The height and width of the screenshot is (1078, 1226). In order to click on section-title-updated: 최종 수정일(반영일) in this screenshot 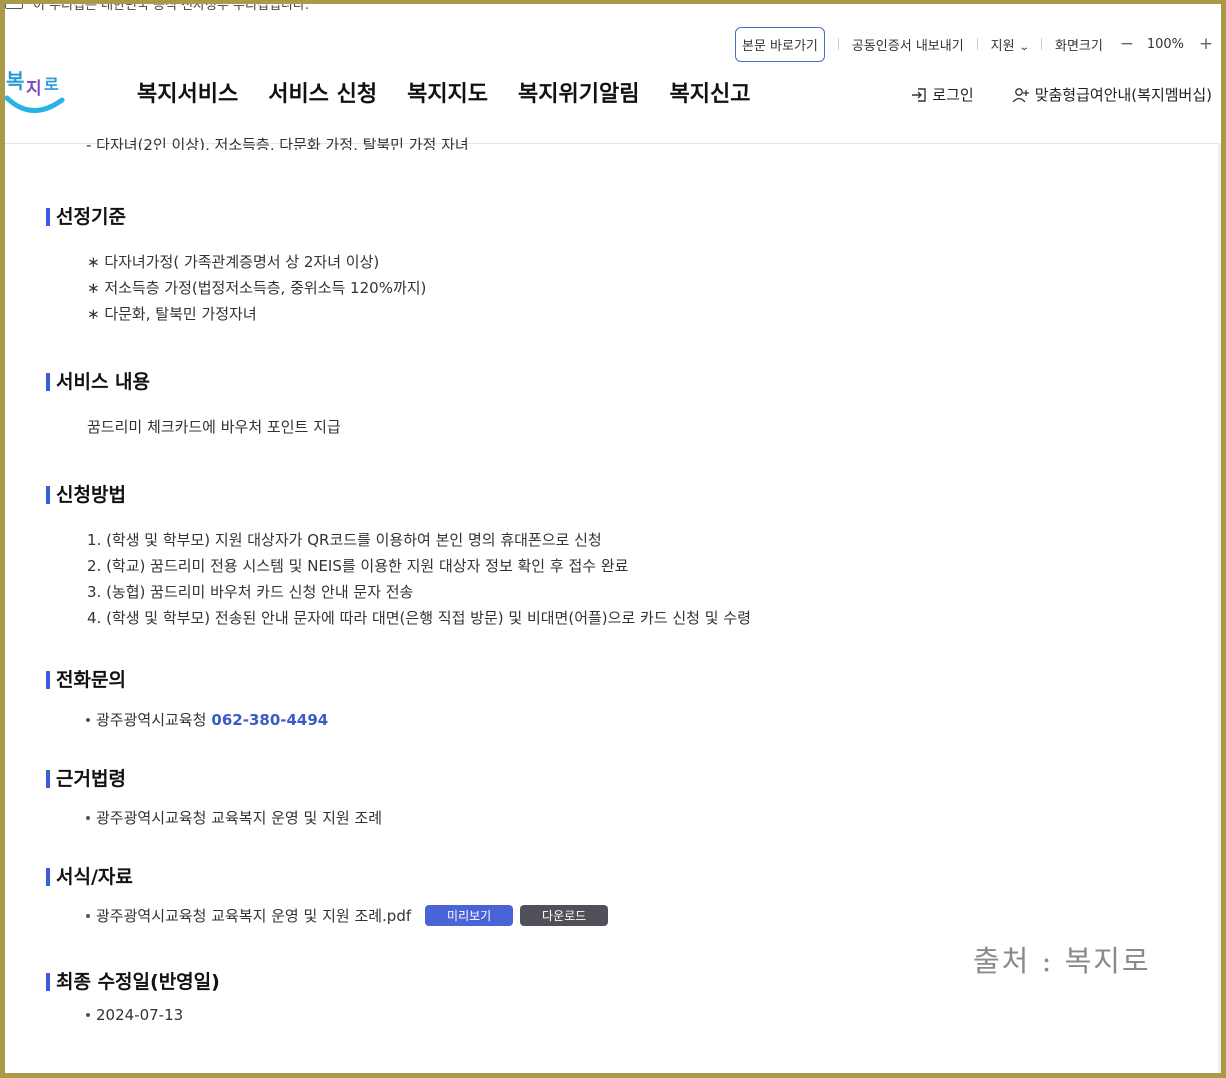, I will do `click(133, 982)`.